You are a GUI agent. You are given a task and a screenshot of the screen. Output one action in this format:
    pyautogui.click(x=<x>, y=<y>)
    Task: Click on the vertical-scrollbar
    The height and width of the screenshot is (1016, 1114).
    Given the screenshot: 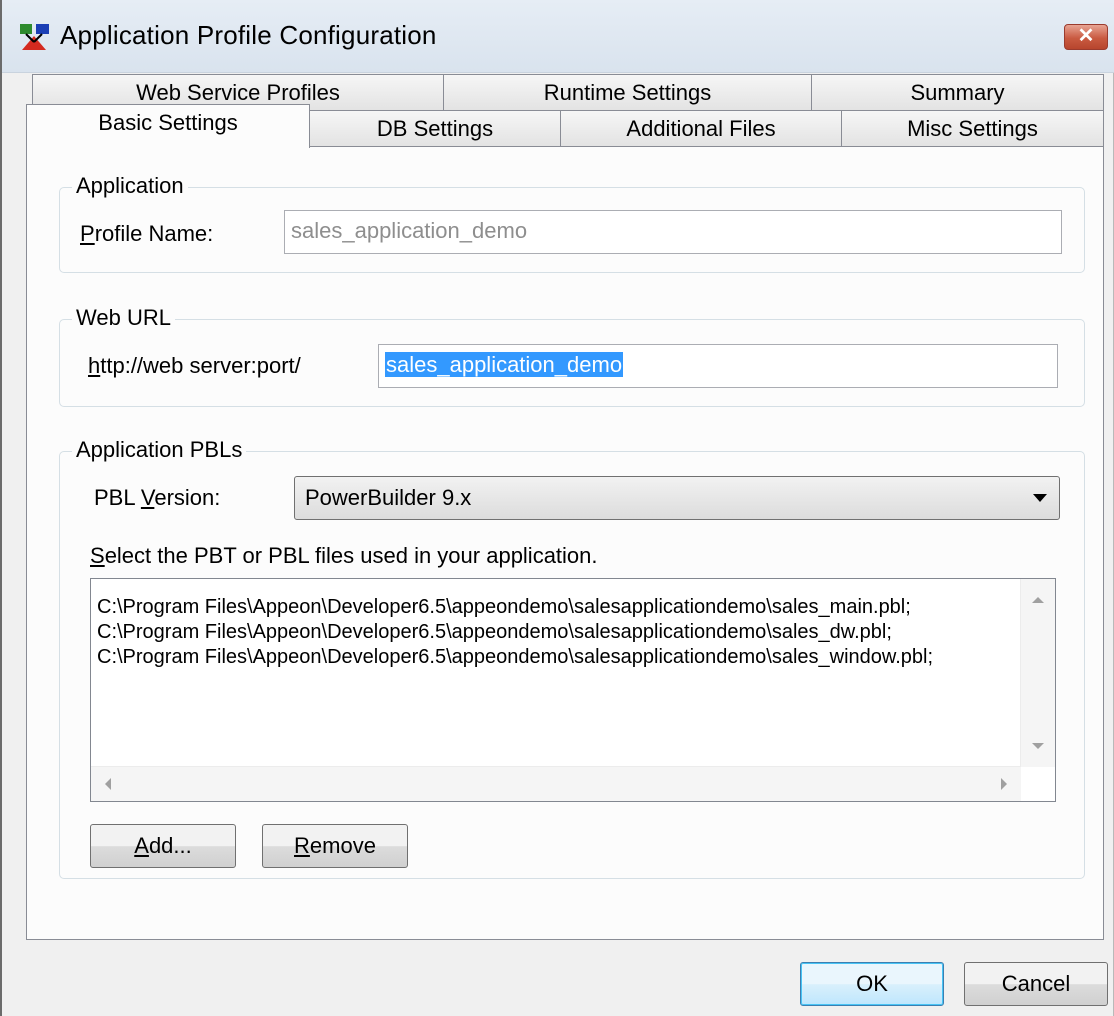 What is the action you would take?
    pyautogui.click(x=1037, y=673)
    